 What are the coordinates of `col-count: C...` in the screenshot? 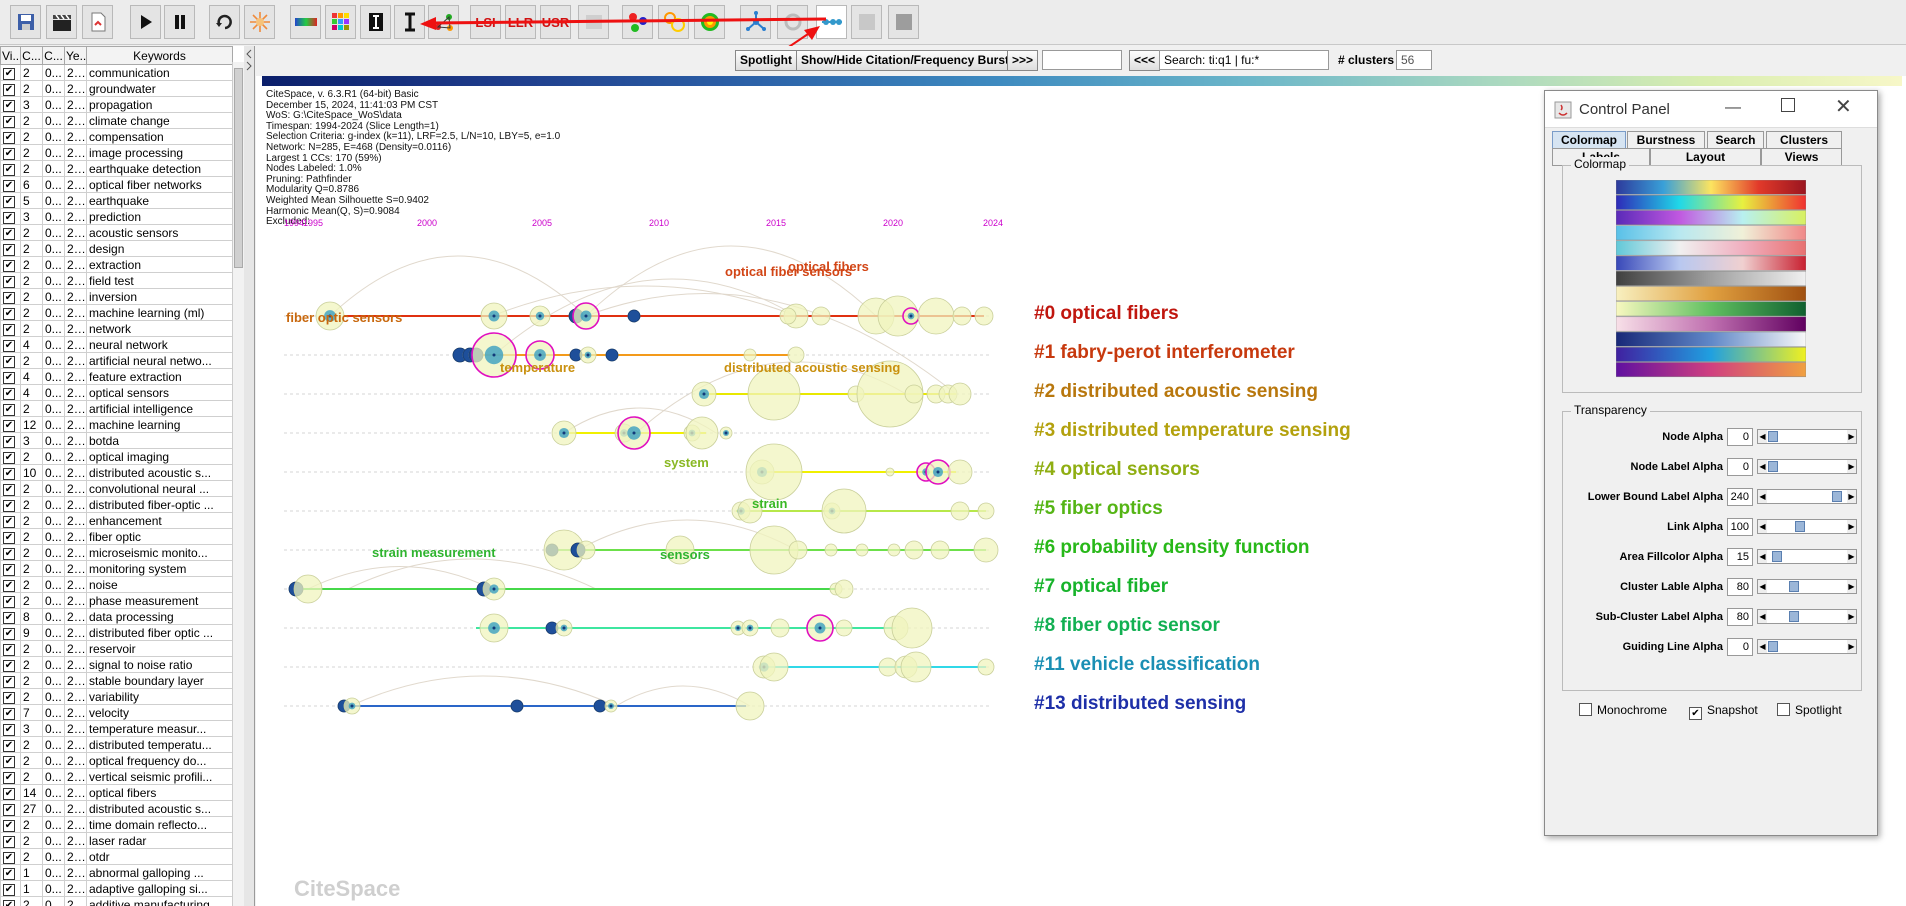 It's located at (31, 55).